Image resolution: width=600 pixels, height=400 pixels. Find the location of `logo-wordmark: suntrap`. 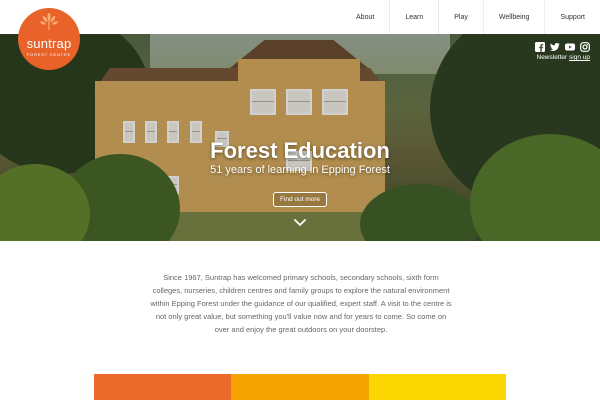

logo-wordmark: suntrap is located at coordinates (49, 43).